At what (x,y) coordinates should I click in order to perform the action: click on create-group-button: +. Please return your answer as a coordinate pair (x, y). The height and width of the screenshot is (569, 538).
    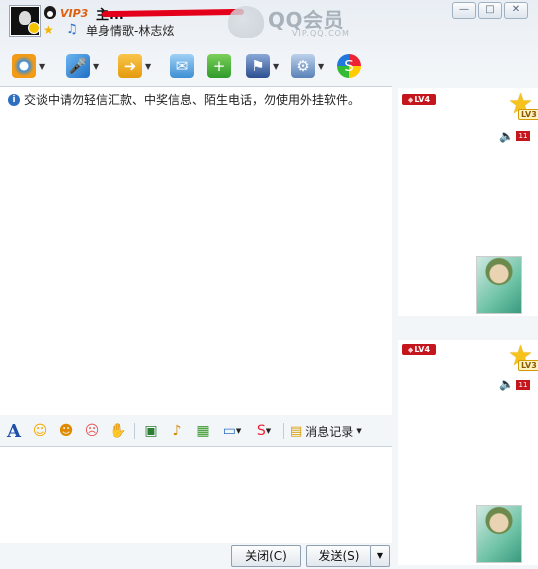
    Looking at the image, I should click on (219, 66).